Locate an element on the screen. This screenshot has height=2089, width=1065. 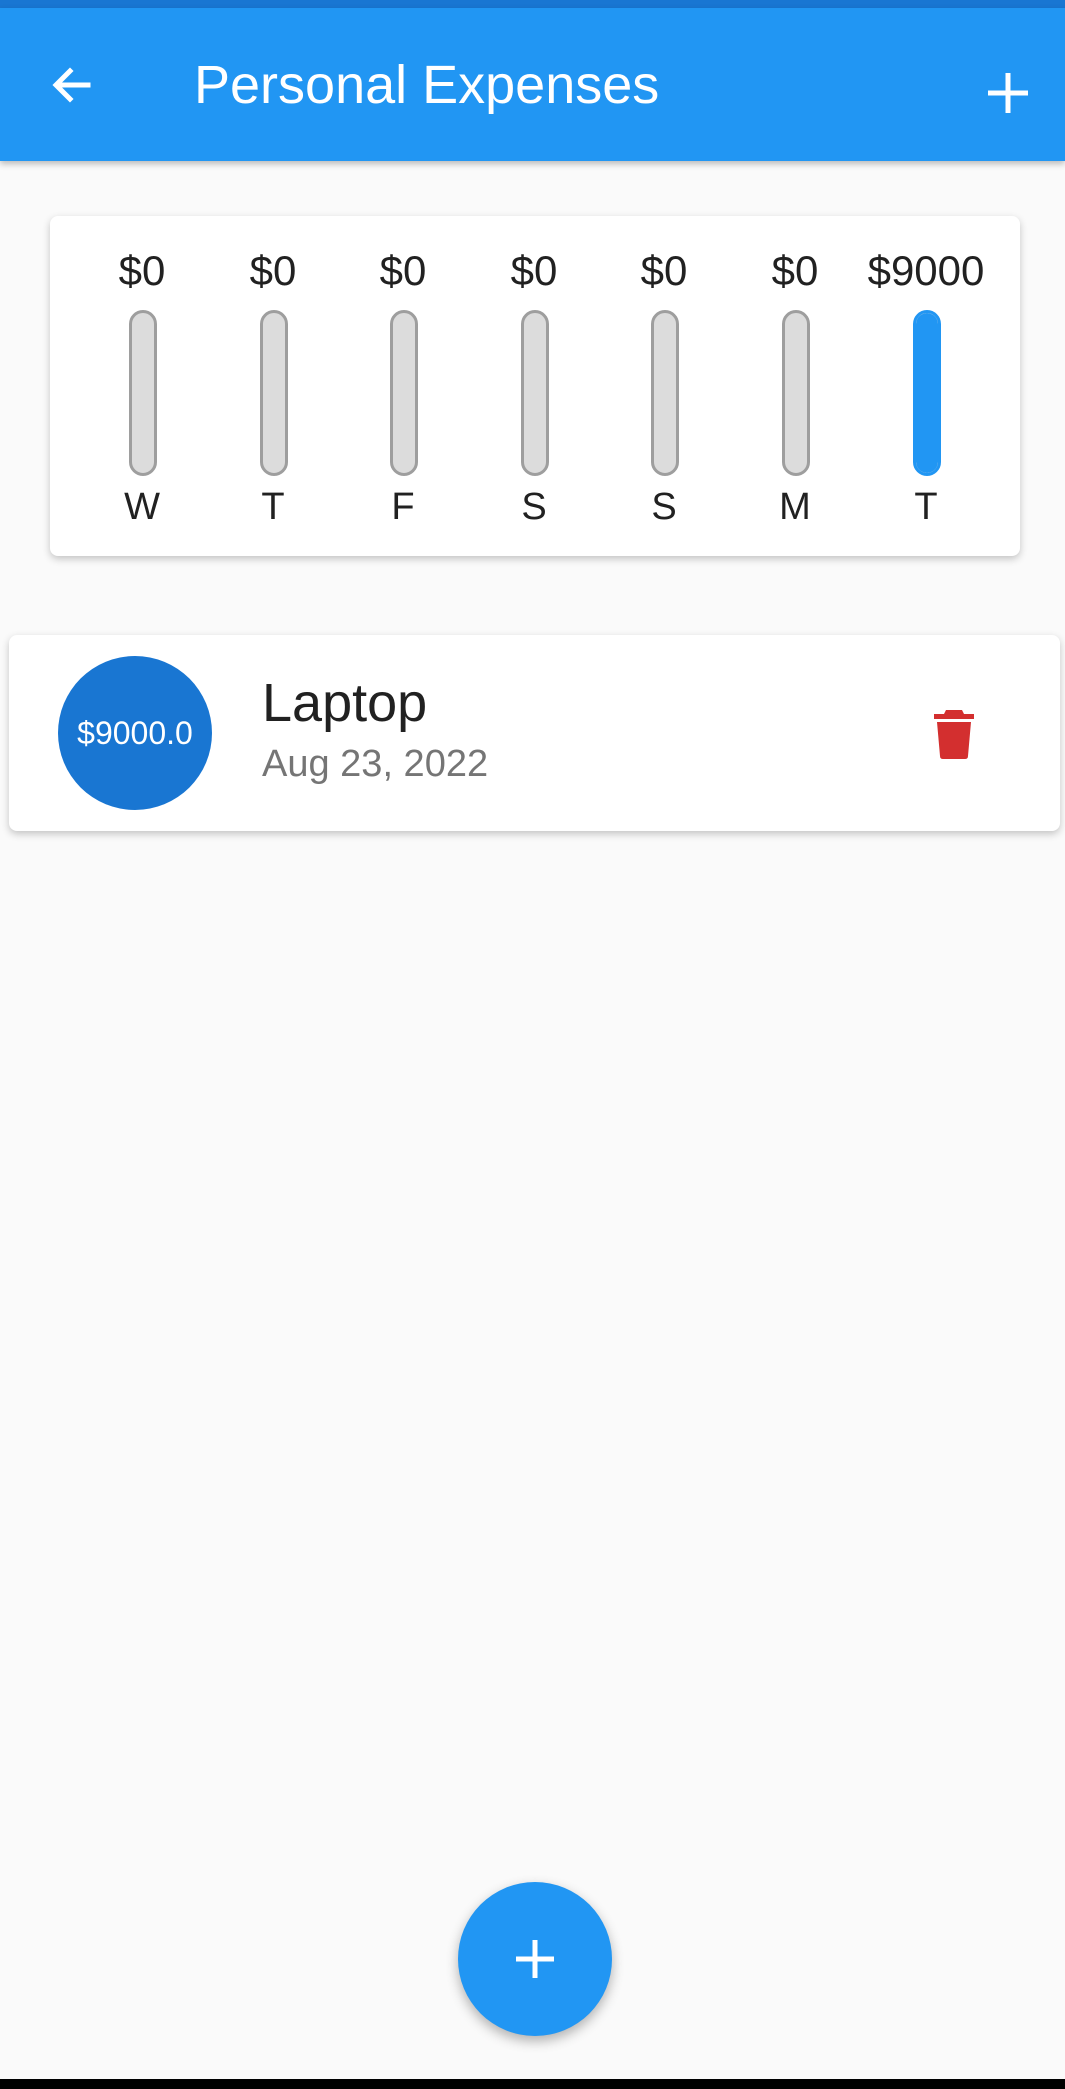
add-transaction-fab is located at coordinates (535, 1959).